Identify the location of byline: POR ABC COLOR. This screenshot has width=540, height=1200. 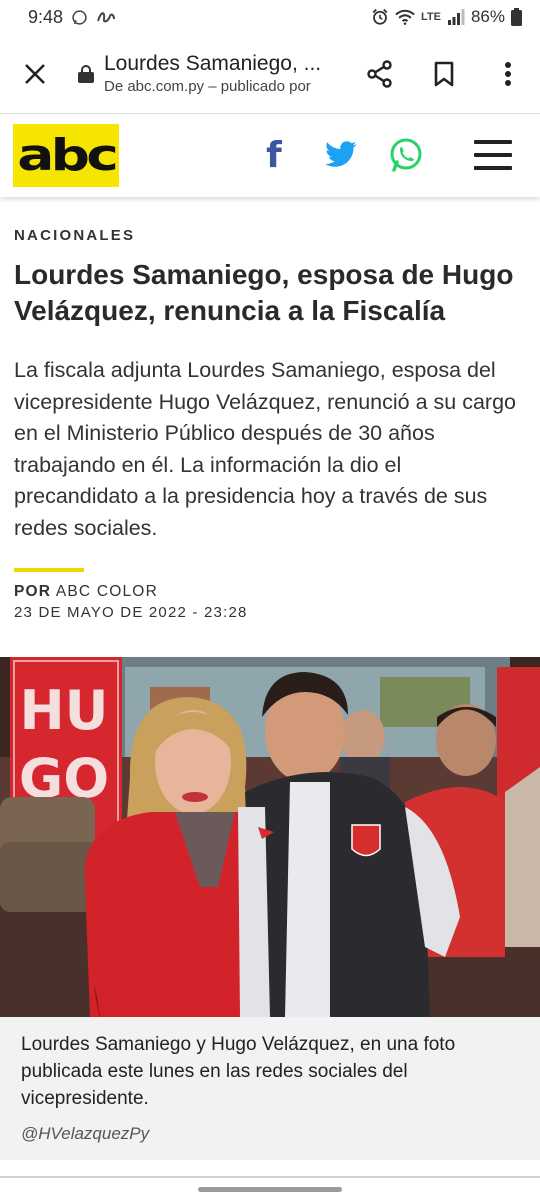
(86, 592).